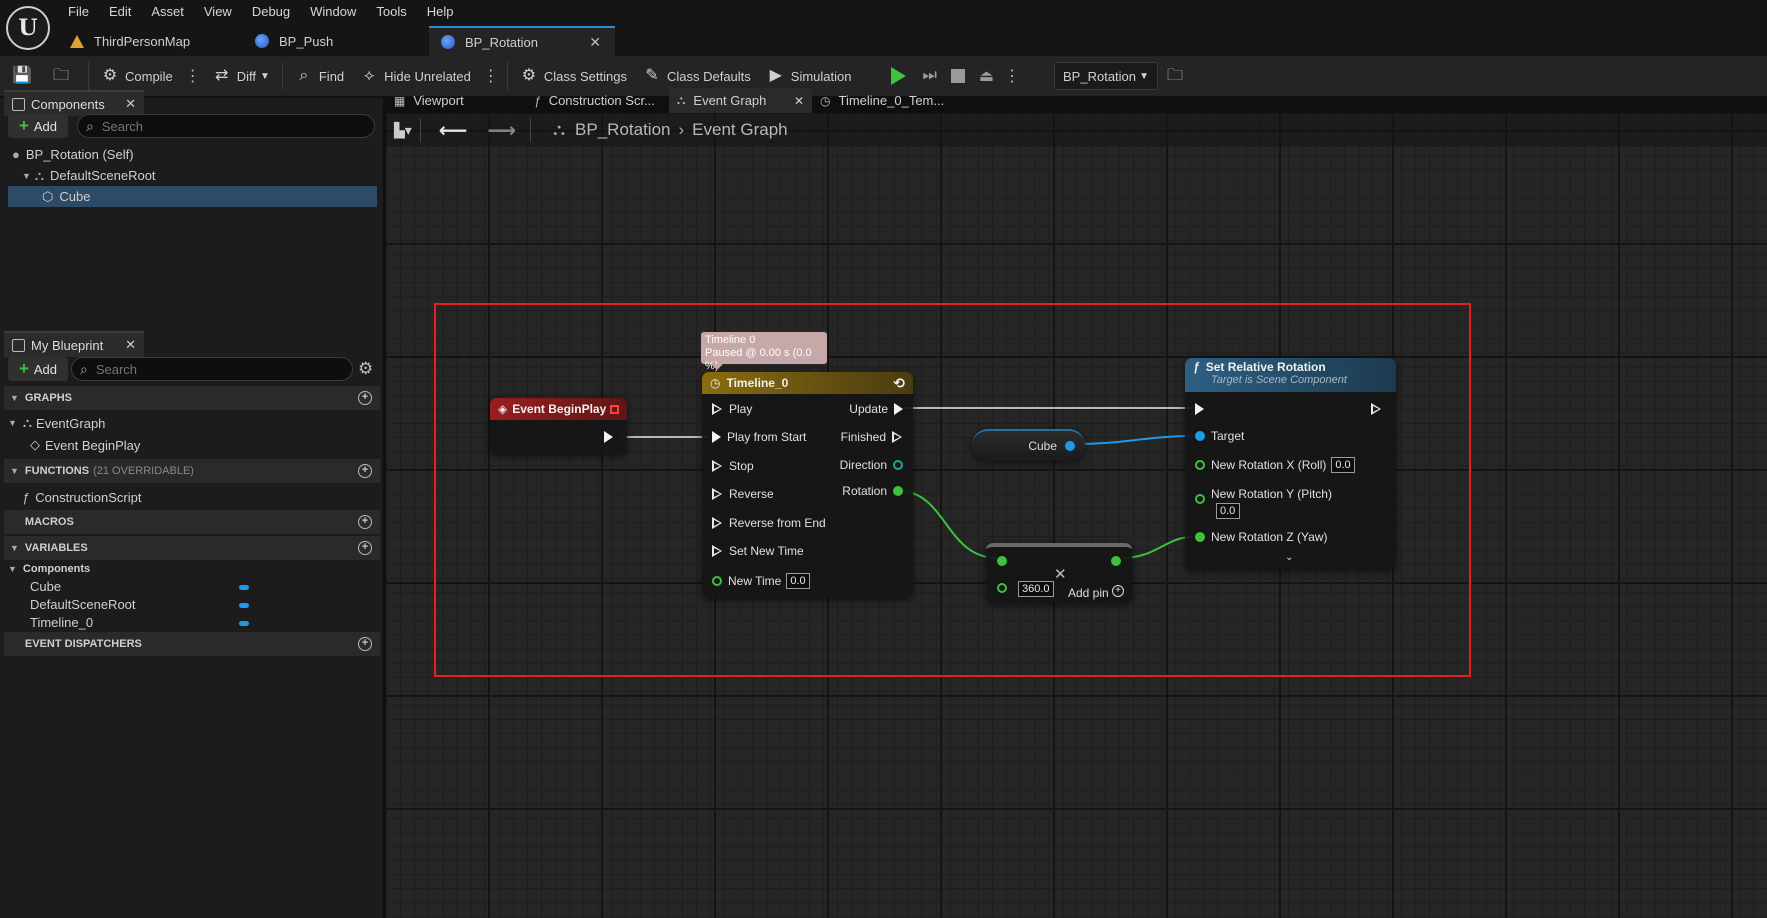 Image resolution: width=1767 pixels, height=918 pixels. Describe the element at coordinates (319, 76) in the screenshot. I see `find-button: ⌕ Find` at that location.